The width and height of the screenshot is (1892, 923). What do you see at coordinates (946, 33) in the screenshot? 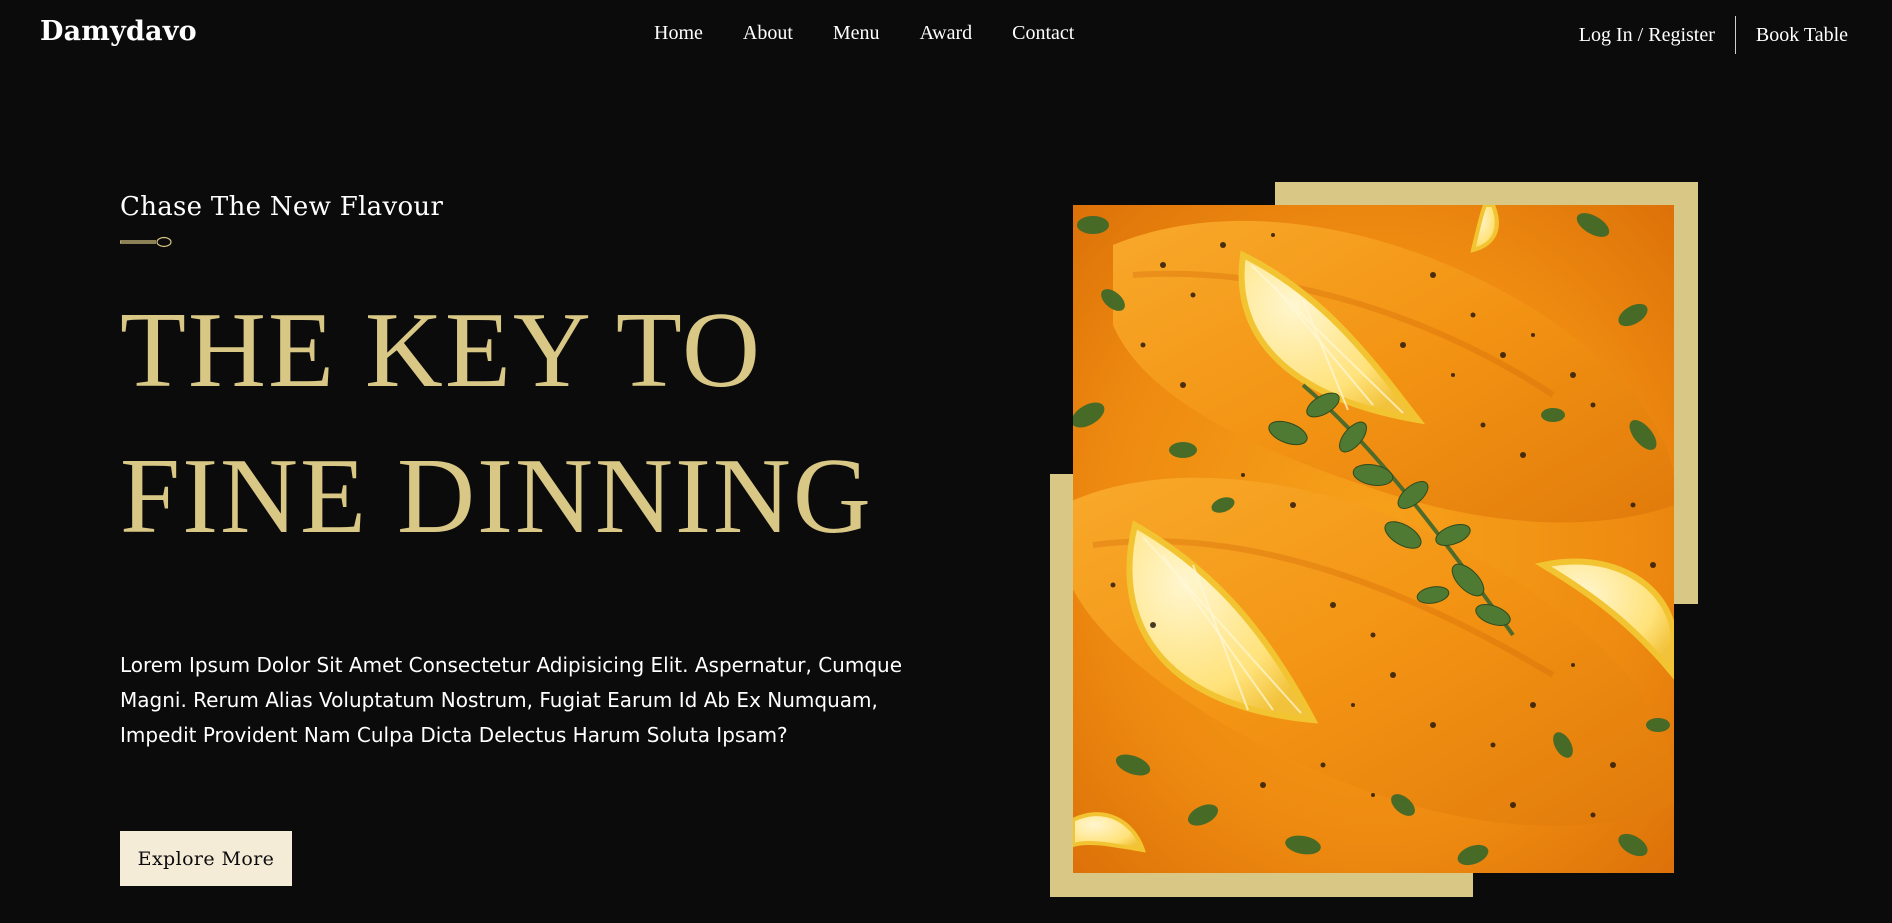
I see `nav-award-link: Award` at bounding box center [946, 33].